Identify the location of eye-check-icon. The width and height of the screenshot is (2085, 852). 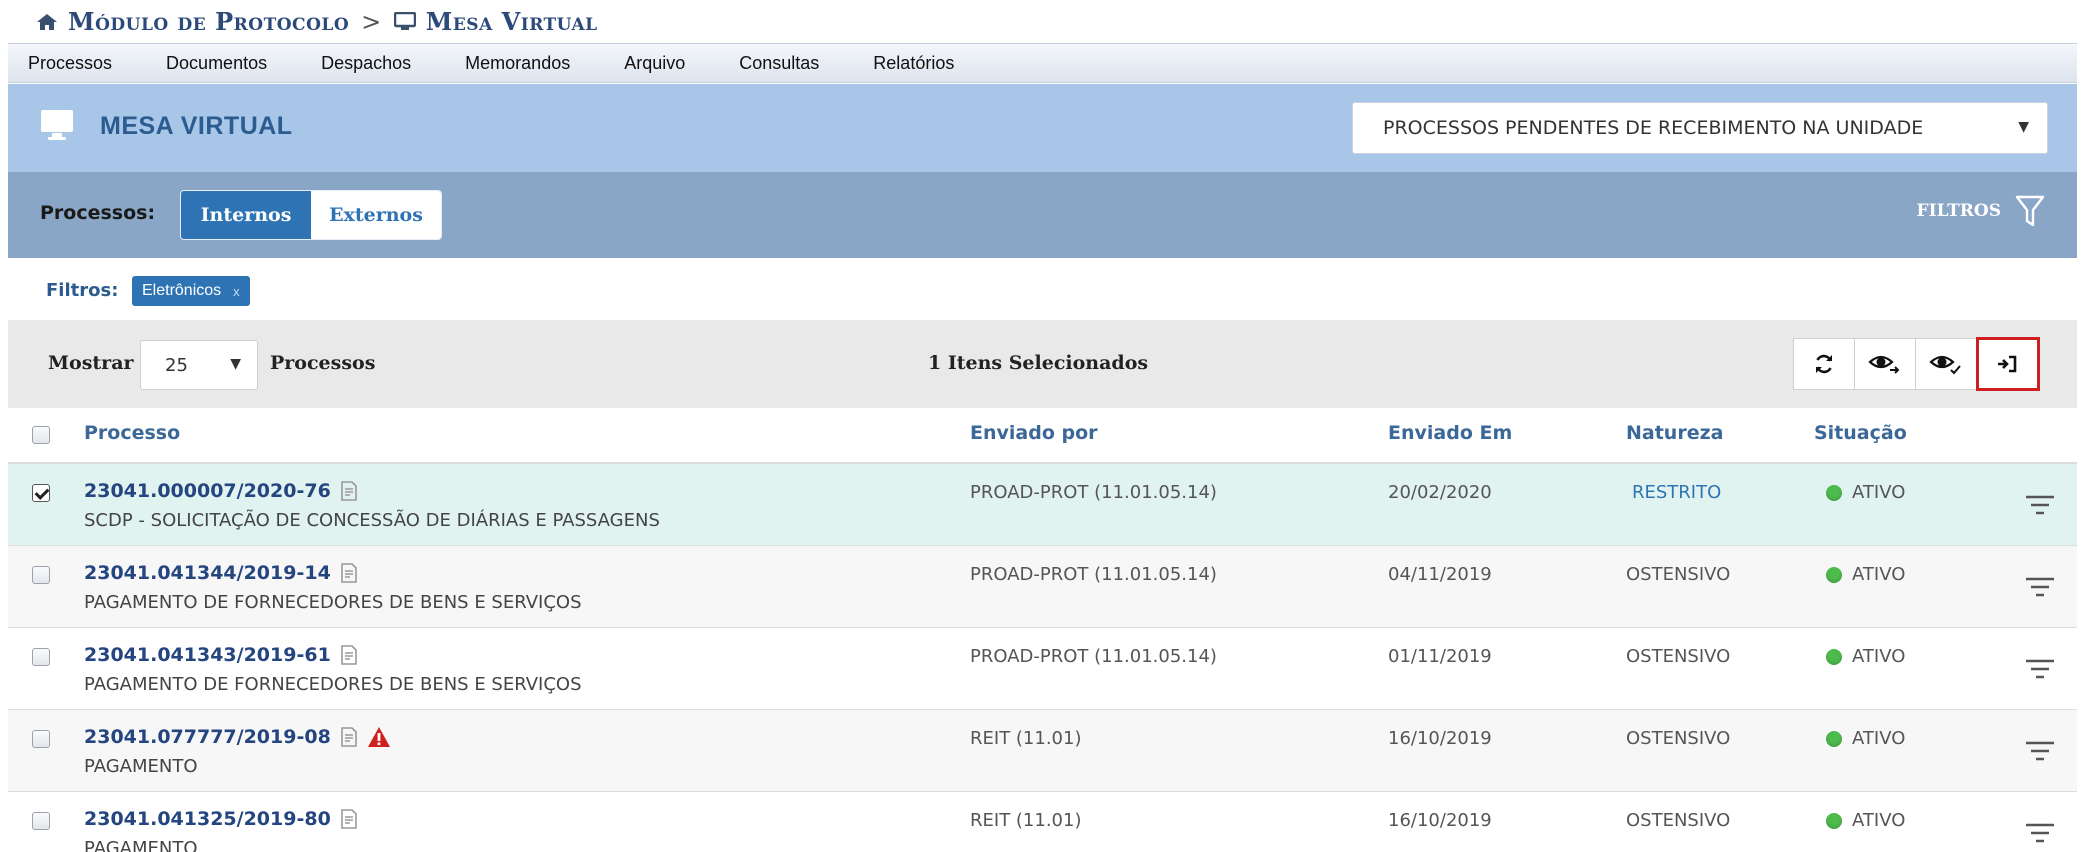
(1945, 365).